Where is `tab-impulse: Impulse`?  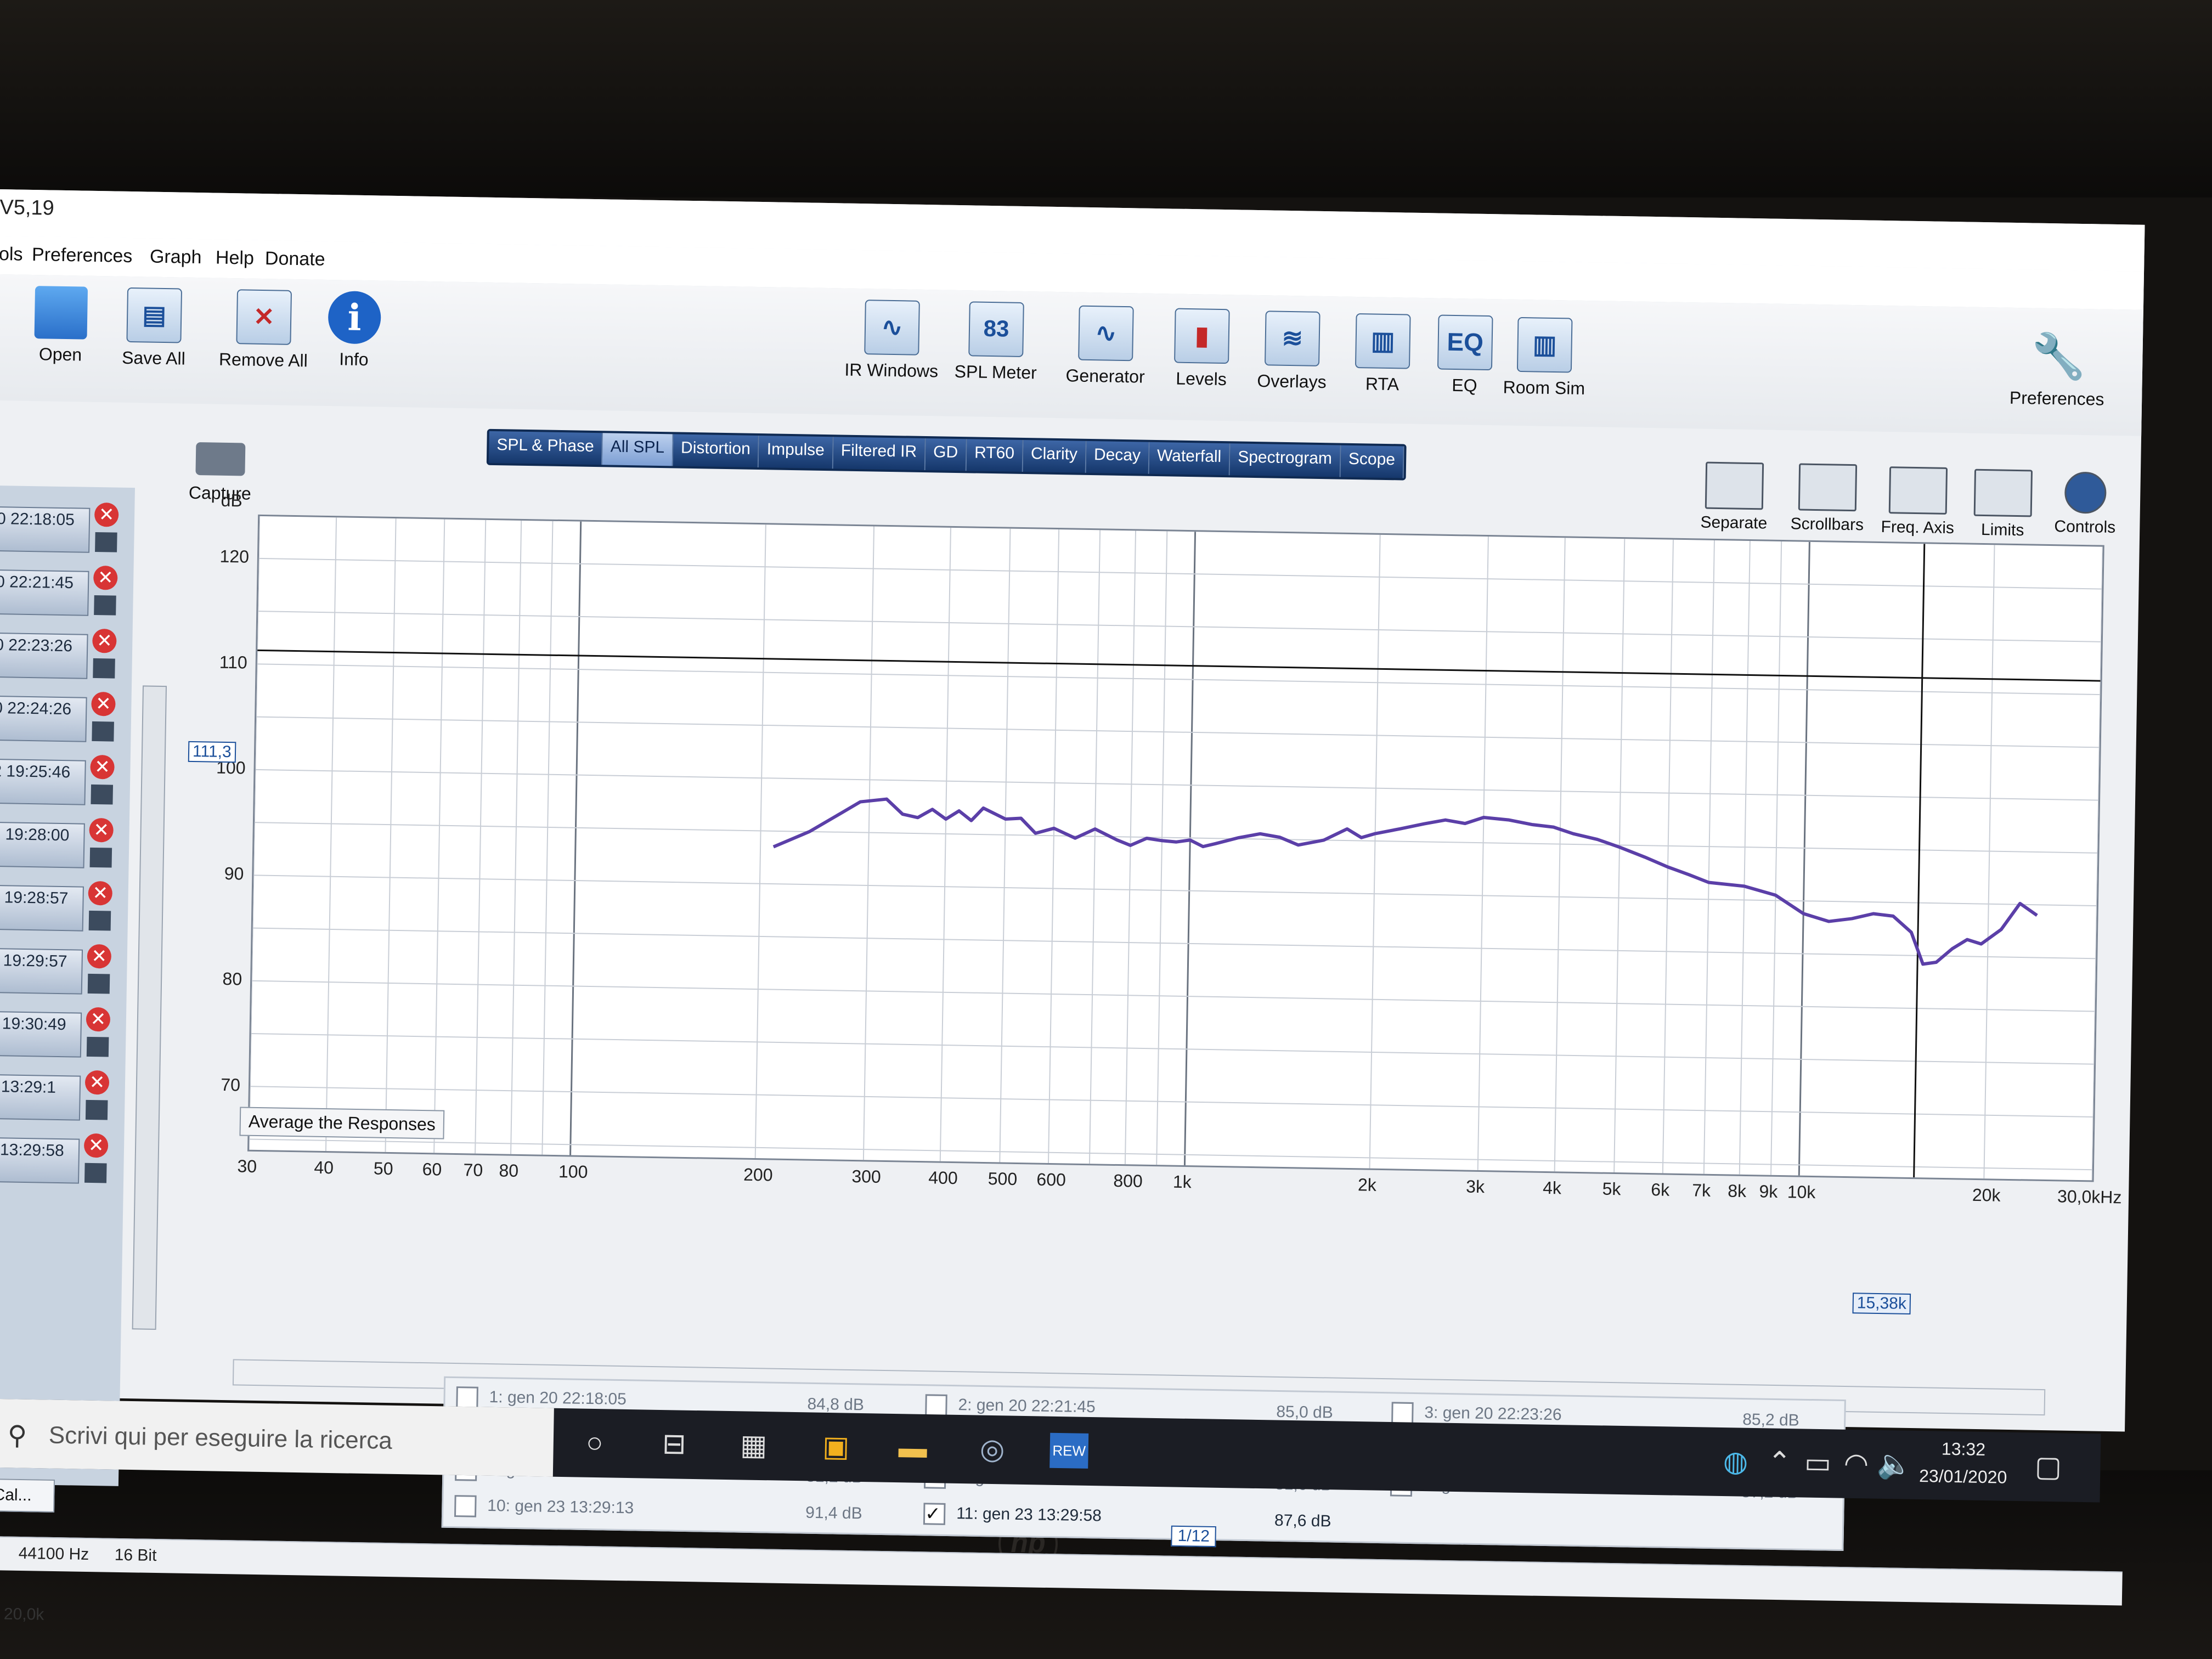 tab-impulse: Impulse is located at coordinates (797, 453).